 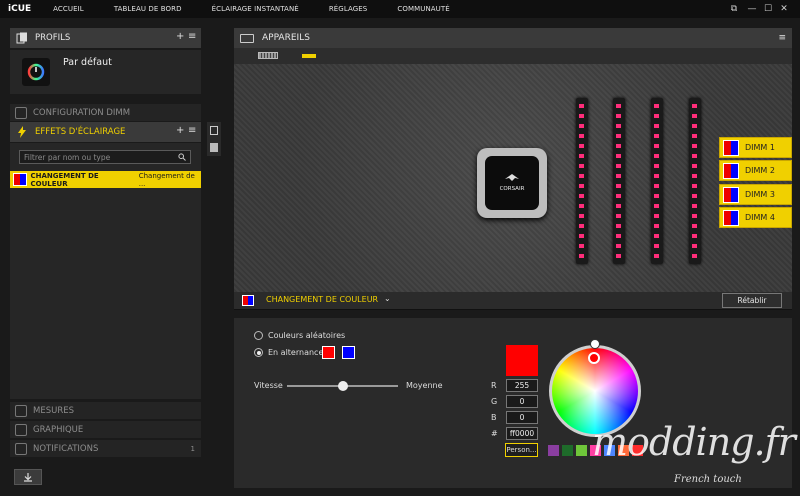 I want to click on alternating-label: En alternance, so click(x=296, y=352).